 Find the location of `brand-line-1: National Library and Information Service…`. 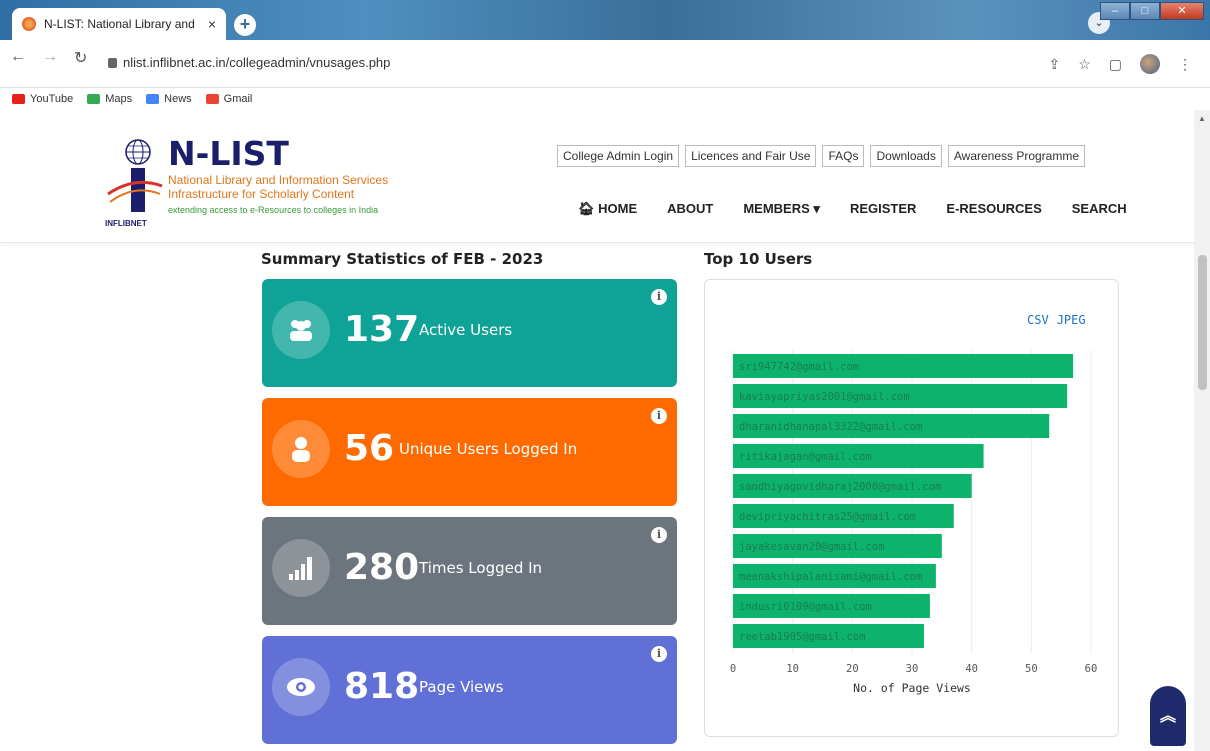

brand-line-1: National Library and Information Service… is located at coordinates (278, 180).